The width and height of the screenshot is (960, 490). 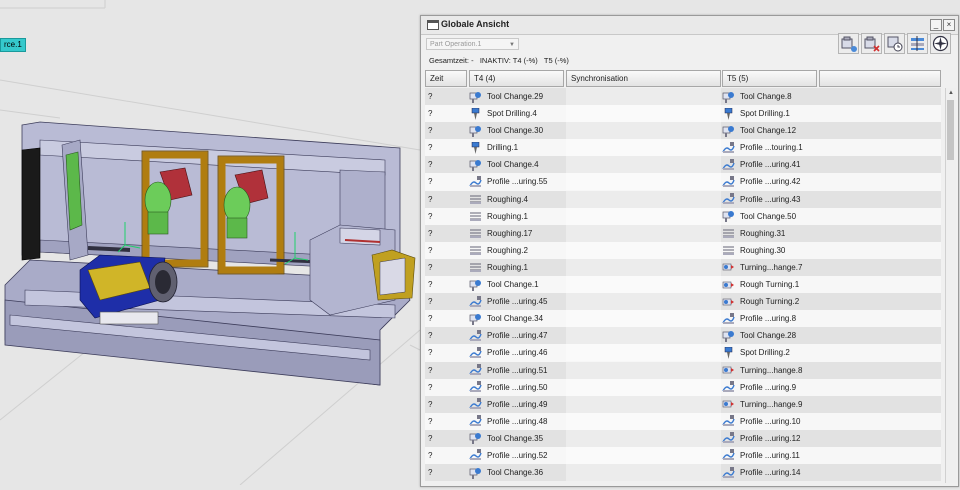 I want to click on cell-t4: Drilling.1, so click(x=516, y=147).